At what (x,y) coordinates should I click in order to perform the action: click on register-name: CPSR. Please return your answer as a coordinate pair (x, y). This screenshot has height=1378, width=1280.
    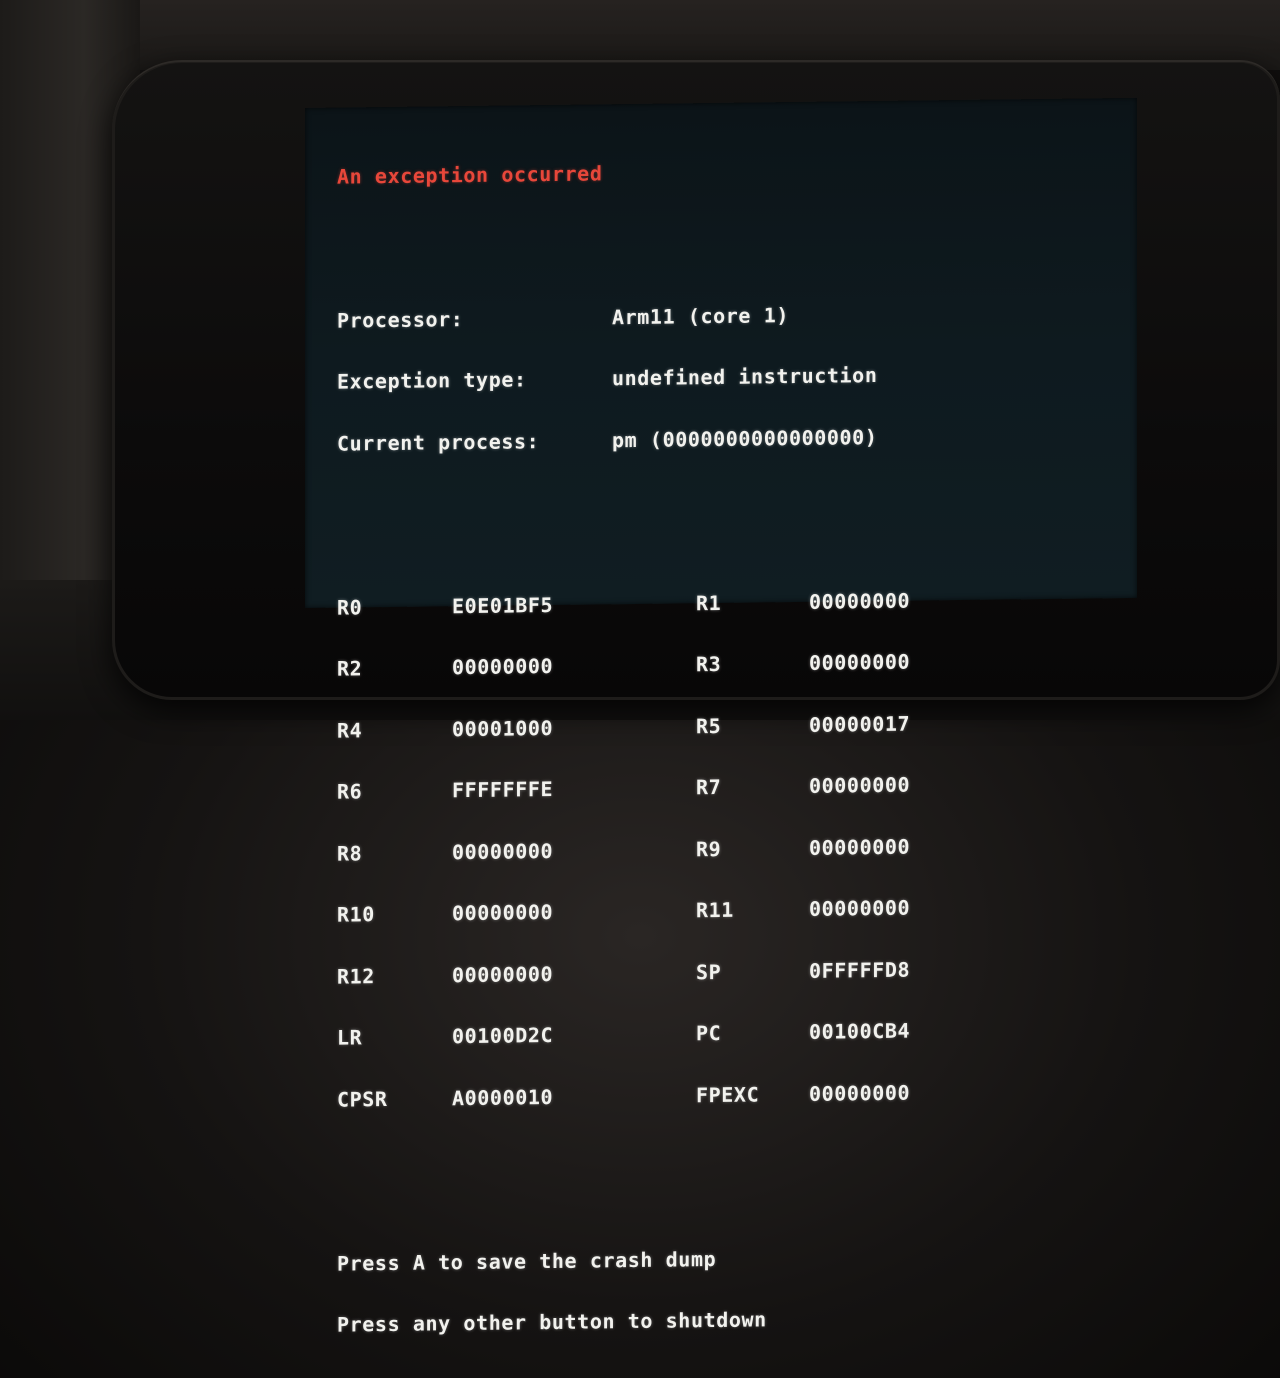
    Looking at the image, I should click on (362, 1099).